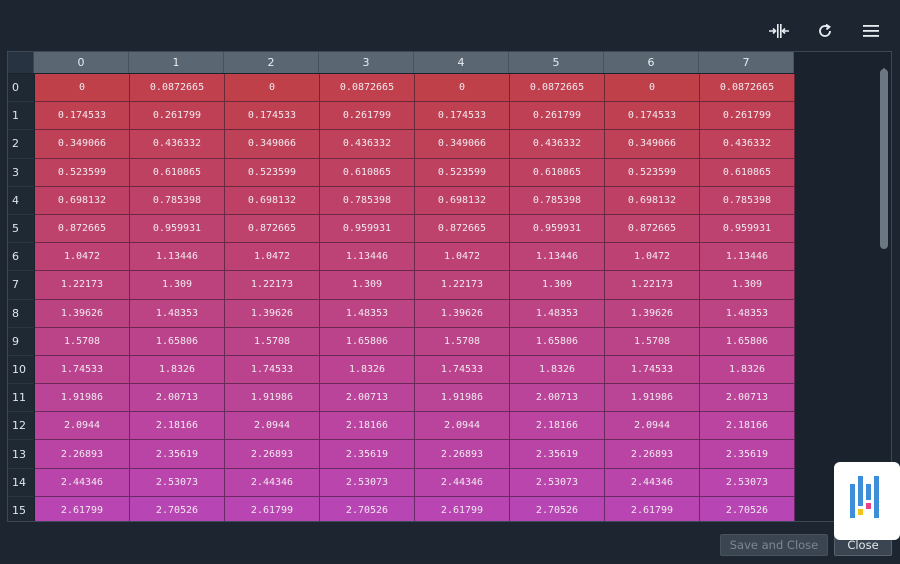  What do you see at coordinates (746, 62) in the screenshot?
I see `column-header: 7` at bounding box center [746, 62].